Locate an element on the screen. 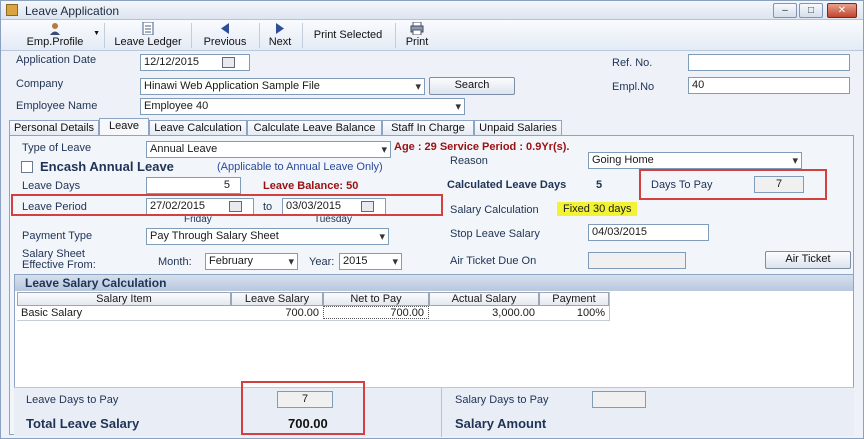  next-label: Next is located at coordinates (280, 42).